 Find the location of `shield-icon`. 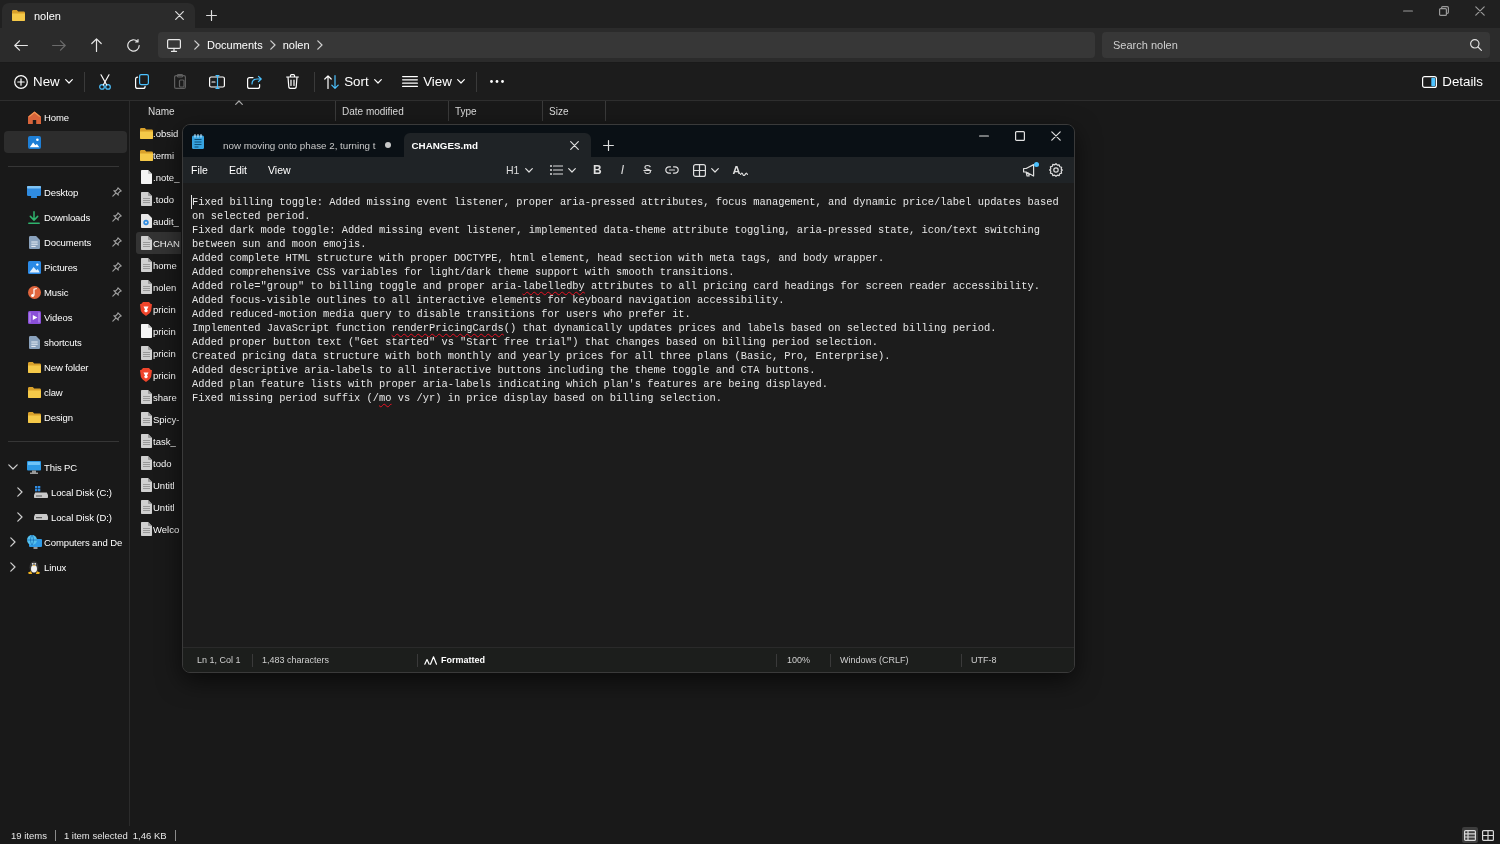

shield-icon is located at coordinates (146, 375).